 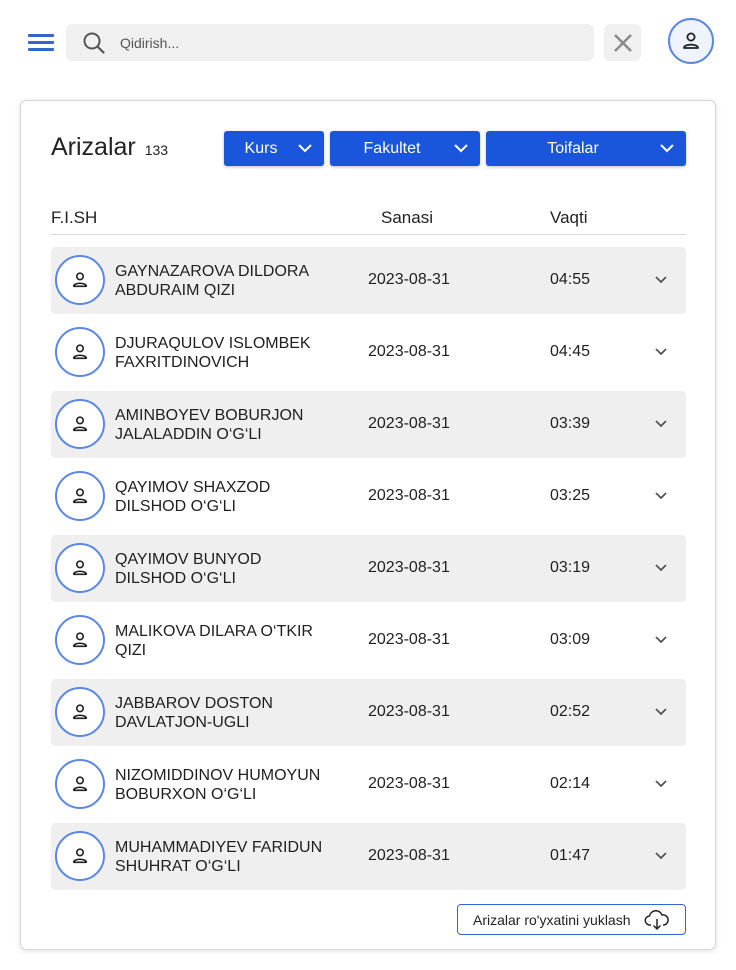 What do you see at coordinates (74, 217) in the screenshot?
I see `column-header-name: F.I.SH` at bounding box center [74, 217].